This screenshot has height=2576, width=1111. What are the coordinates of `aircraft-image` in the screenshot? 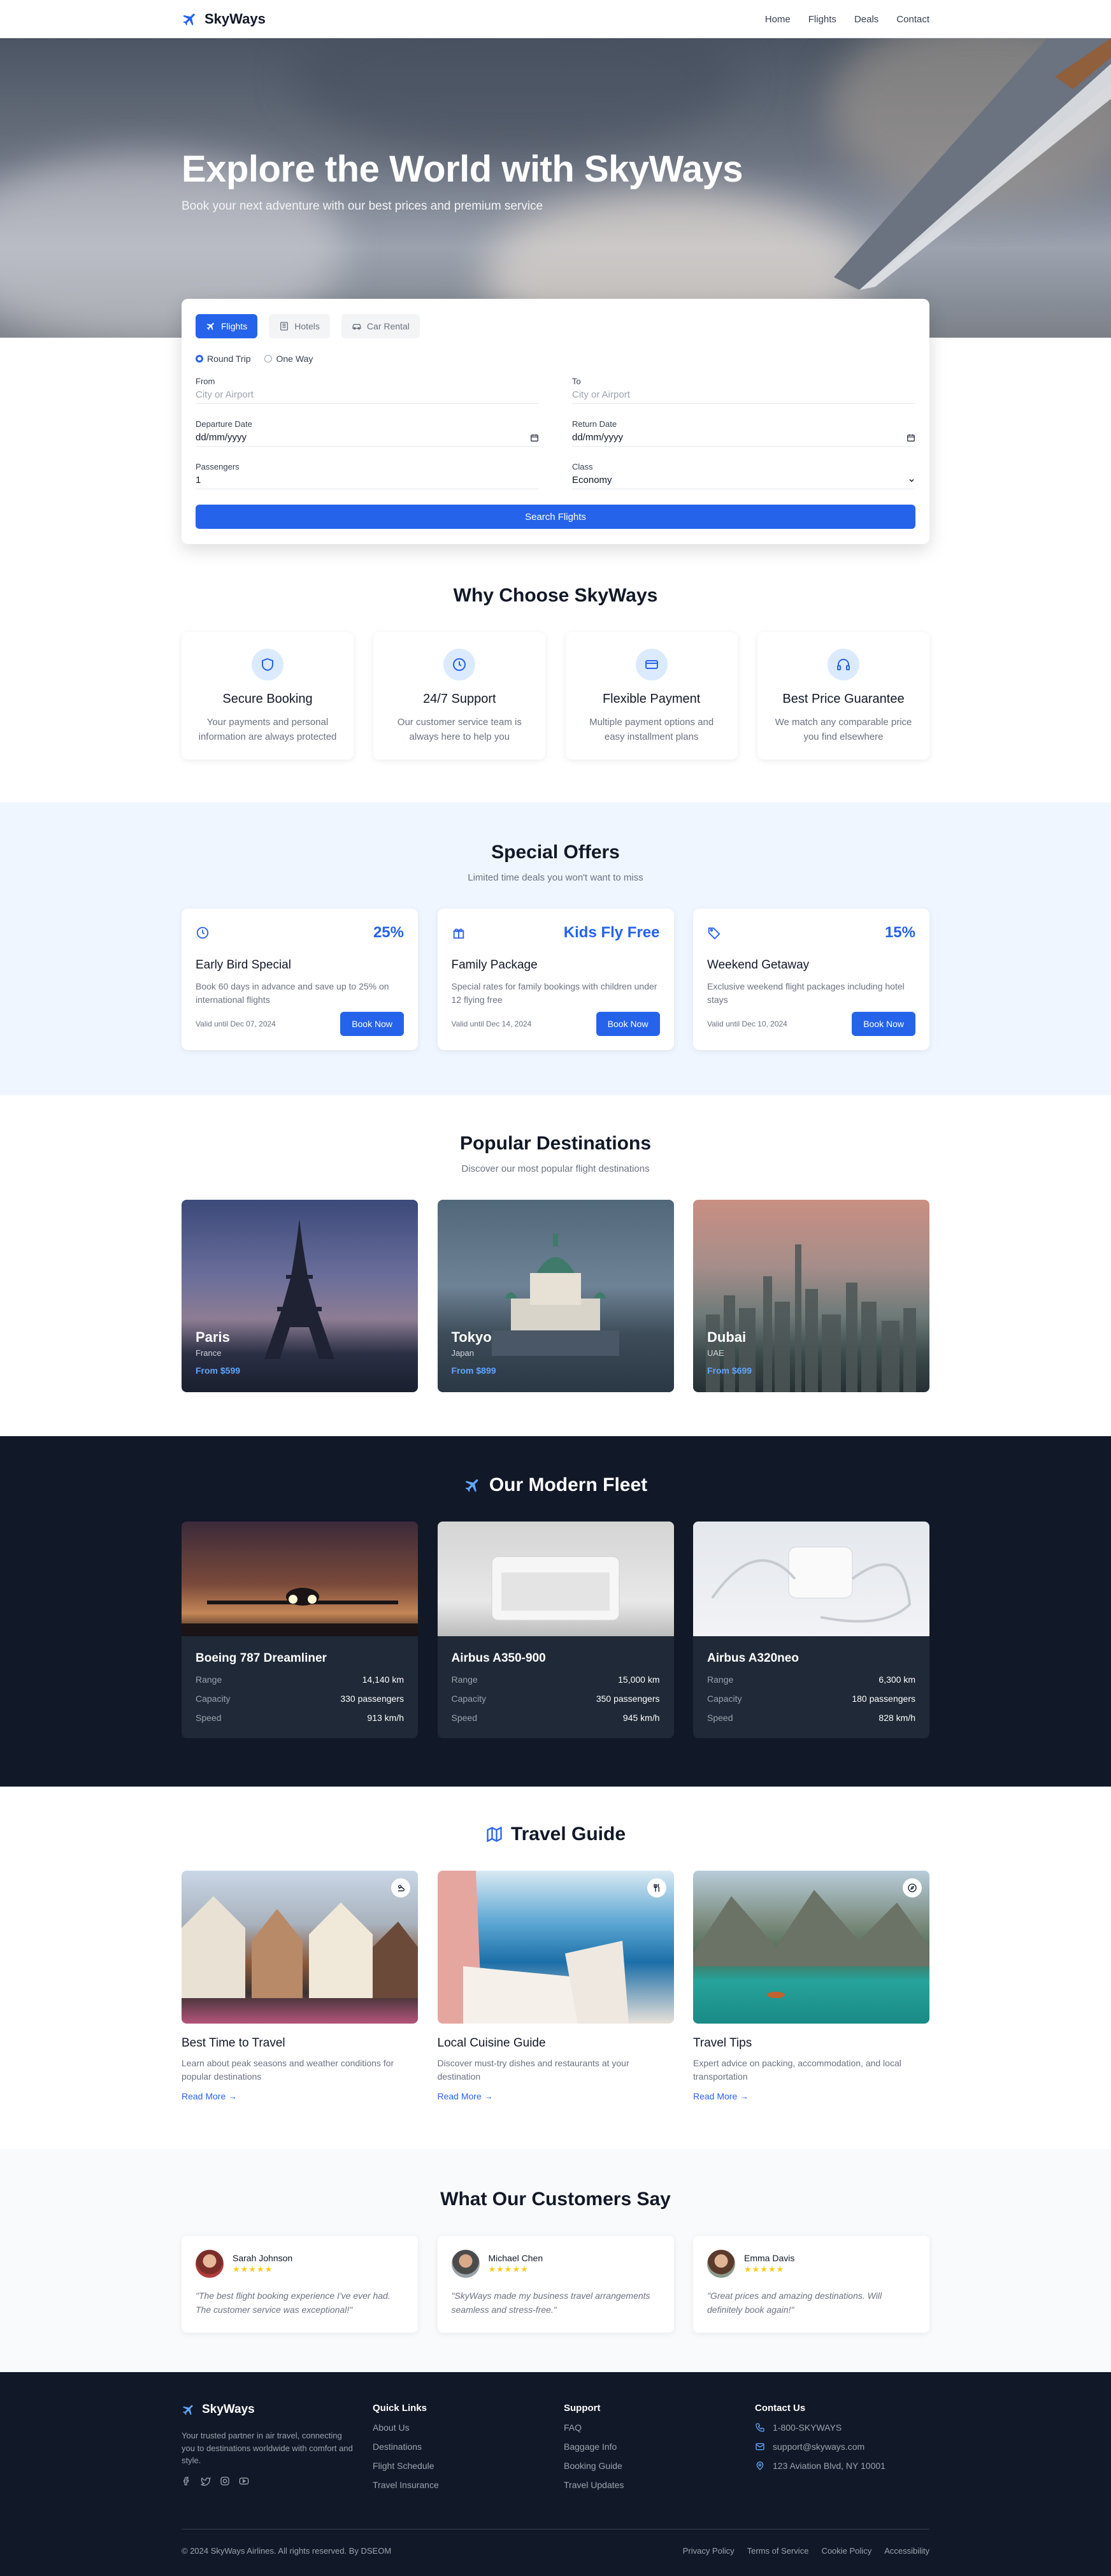 It's located at (300, 1579).